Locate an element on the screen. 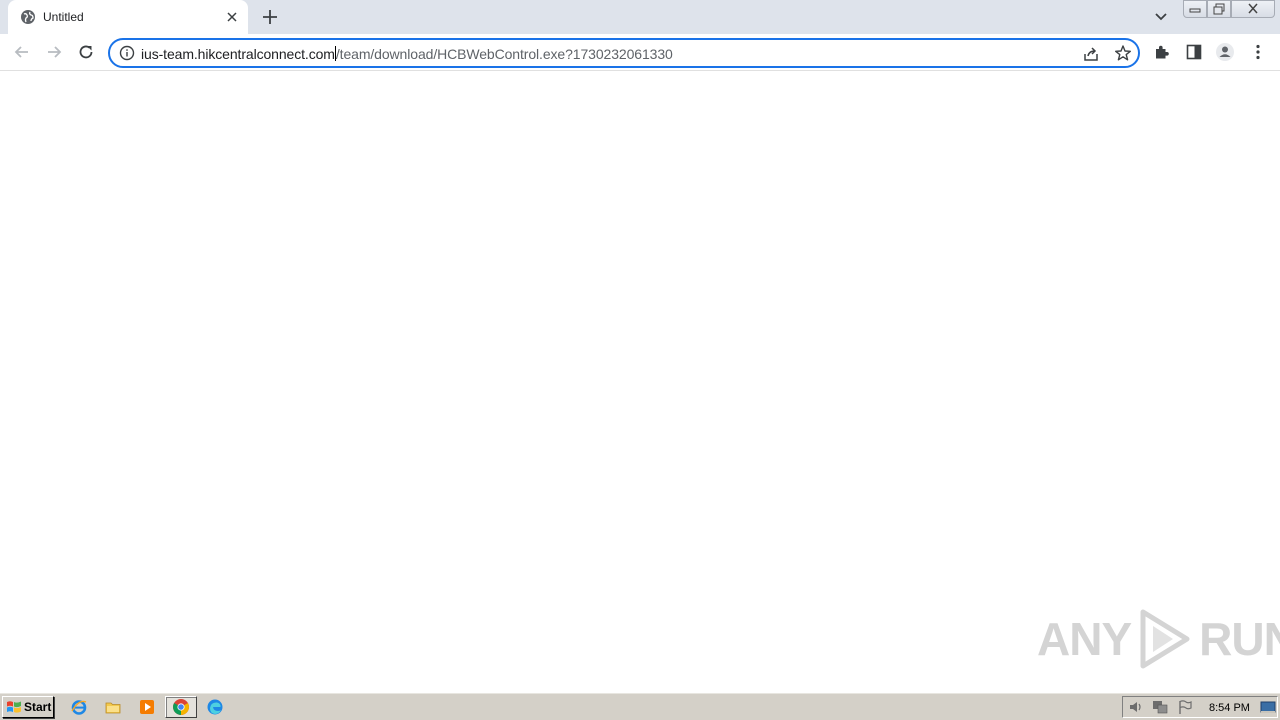 The image size is (1280, 720). chrome-icon is located at coordinates (181, 707).